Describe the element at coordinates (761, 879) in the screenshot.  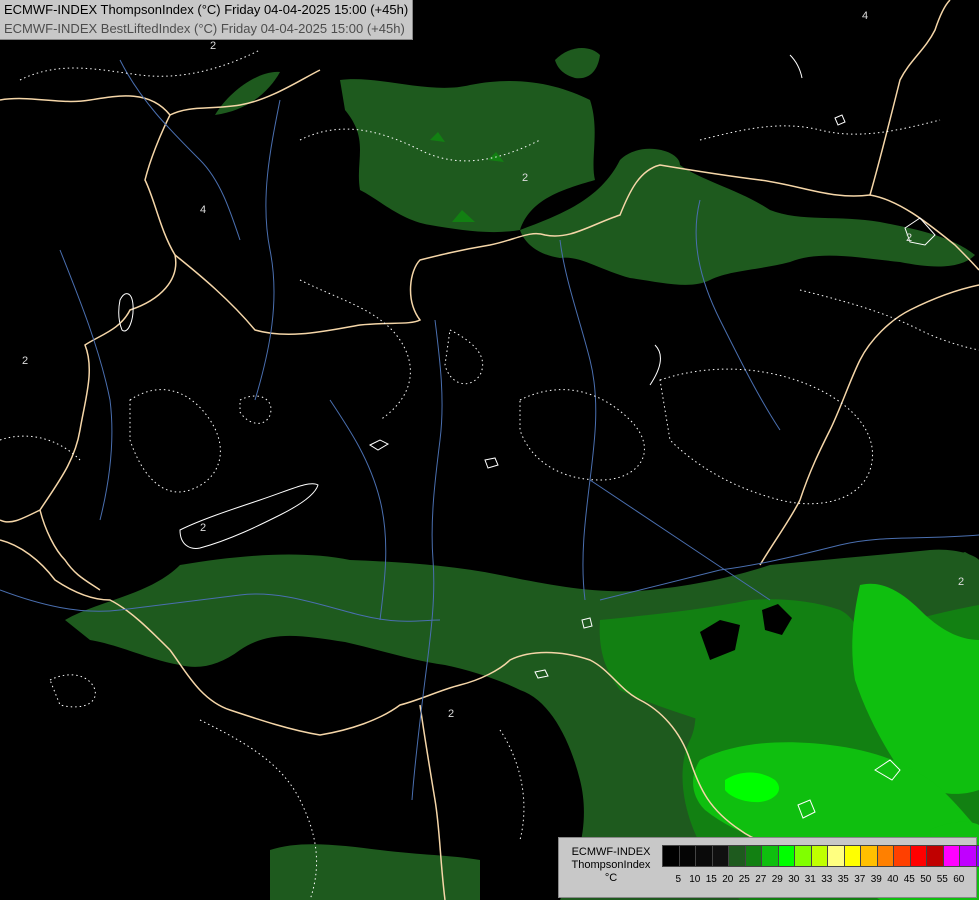
I see `legend-tick: 27` at that location.